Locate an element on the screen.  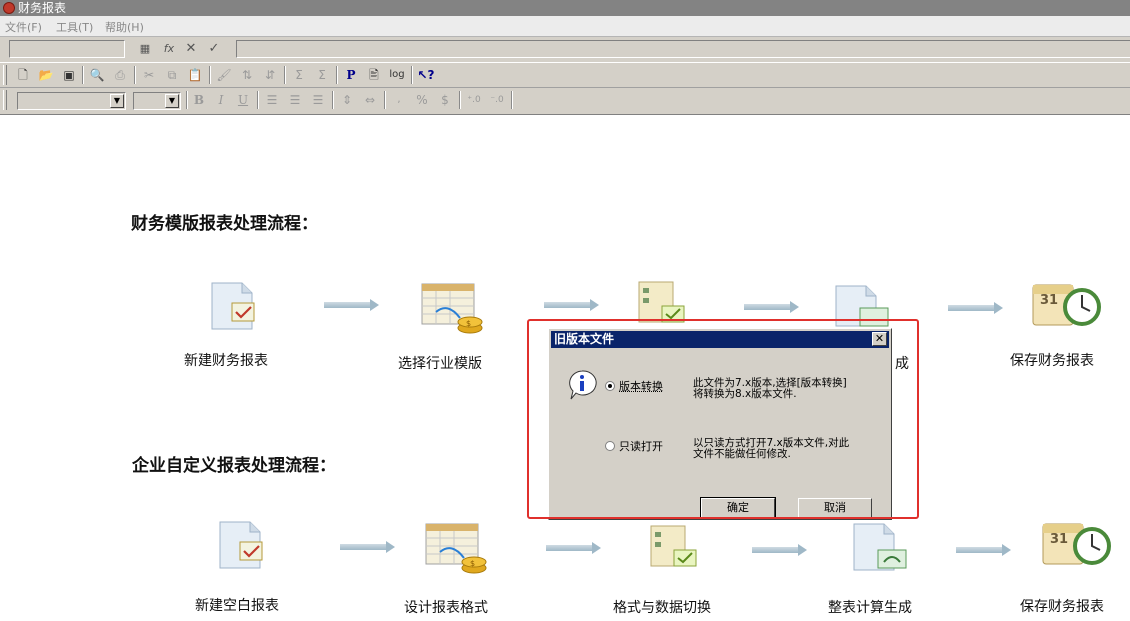
svg-text: 31 is located at coordinates (1049, 300).